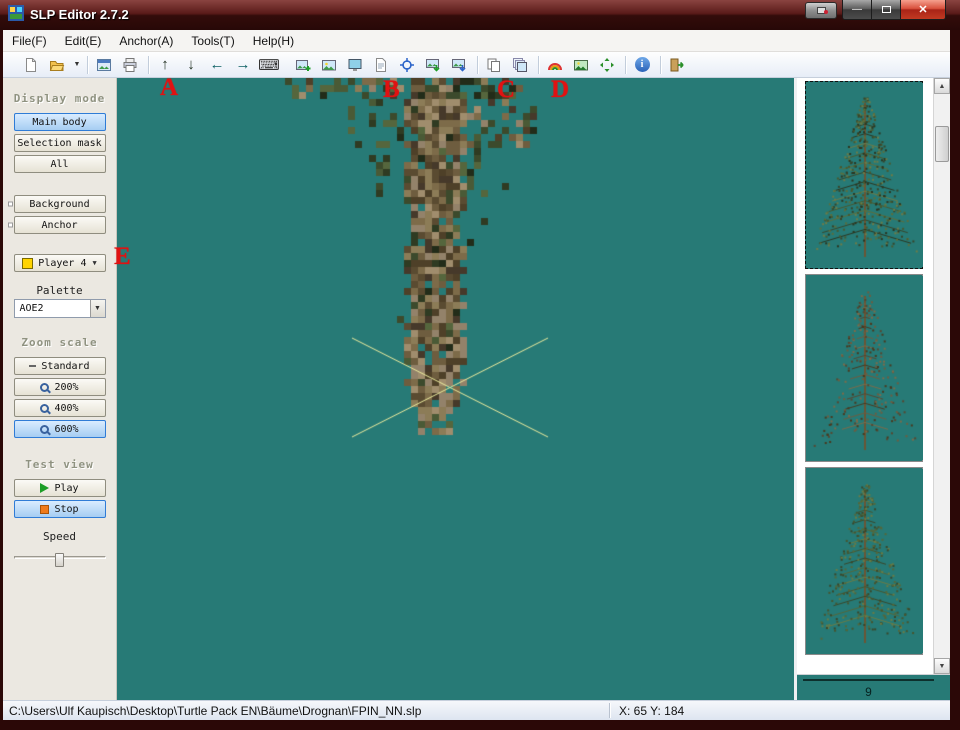 Image resolution: width=960 pixels, height=730 pixels. I want to click on anchor-button: Anchor, so click(59, 225).